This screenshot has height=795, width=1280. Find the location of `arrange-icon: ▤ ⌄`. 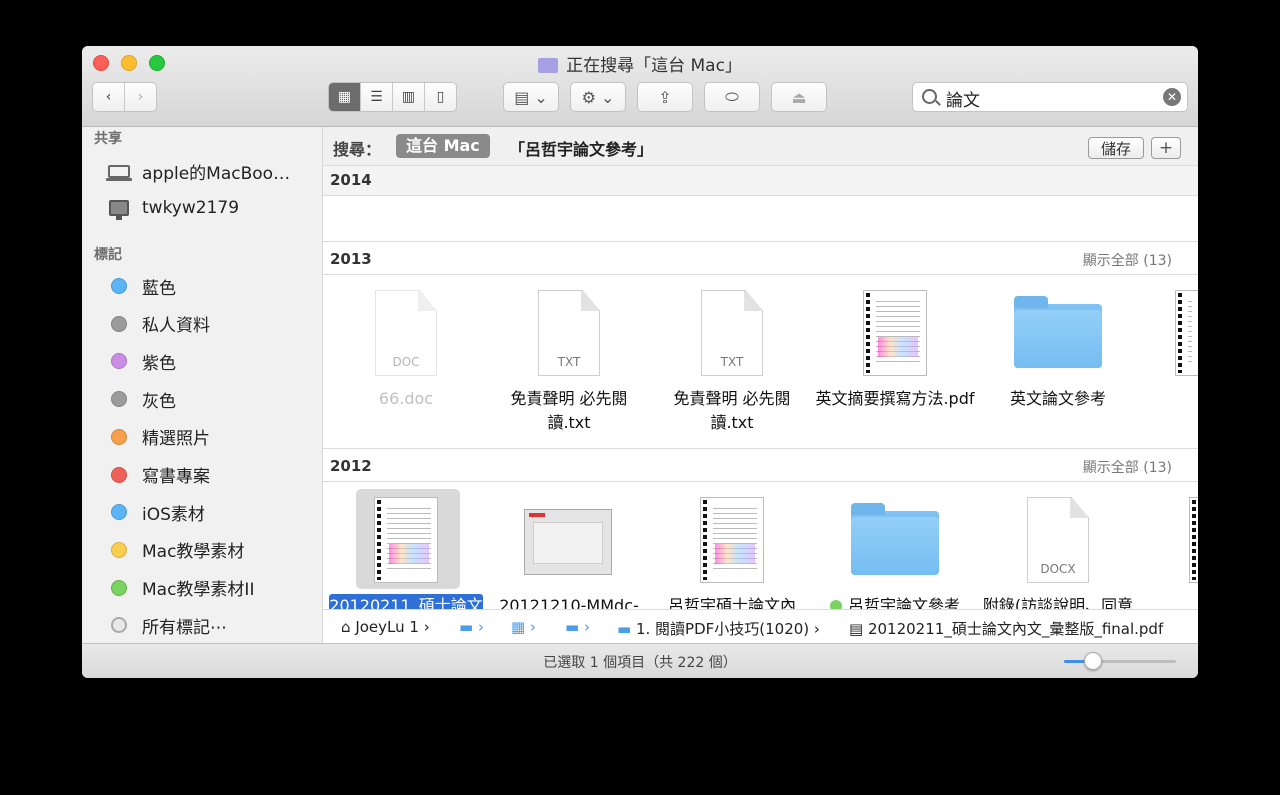

arrange-icon: ▤ ⌄ is located at coordinates (531, 97).